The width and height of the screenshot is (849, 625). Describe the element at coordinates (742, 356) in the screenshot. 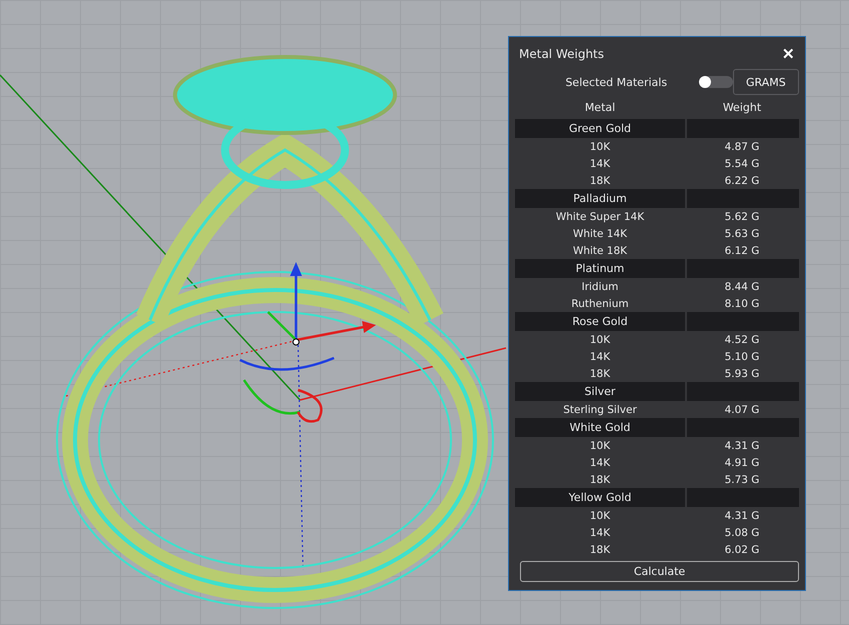

I see `table-cell-text: 5.10 G` at that location.